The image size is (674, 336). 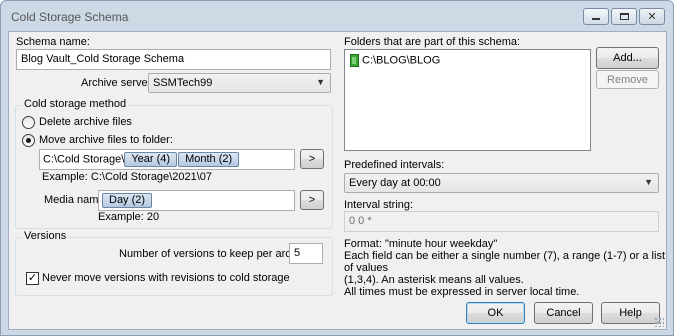 What do you see at coordinates (630, 313) in the screenshot?
I see `help-button: Help` at bounding box center [630, 313].